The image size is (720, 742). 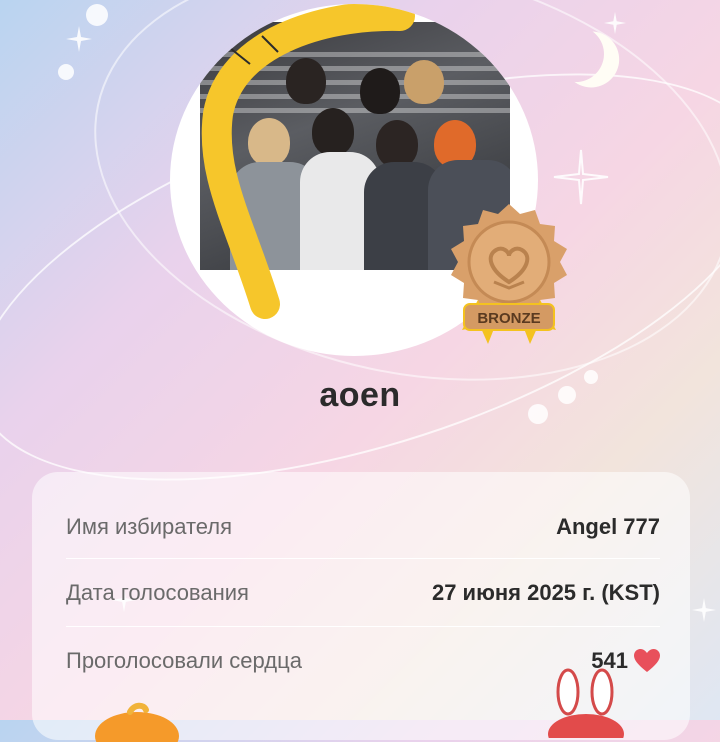 I want to click on vote-date-row: Дата голосования 27 июня 2025 г. (KST), so click(x=363, y=593).